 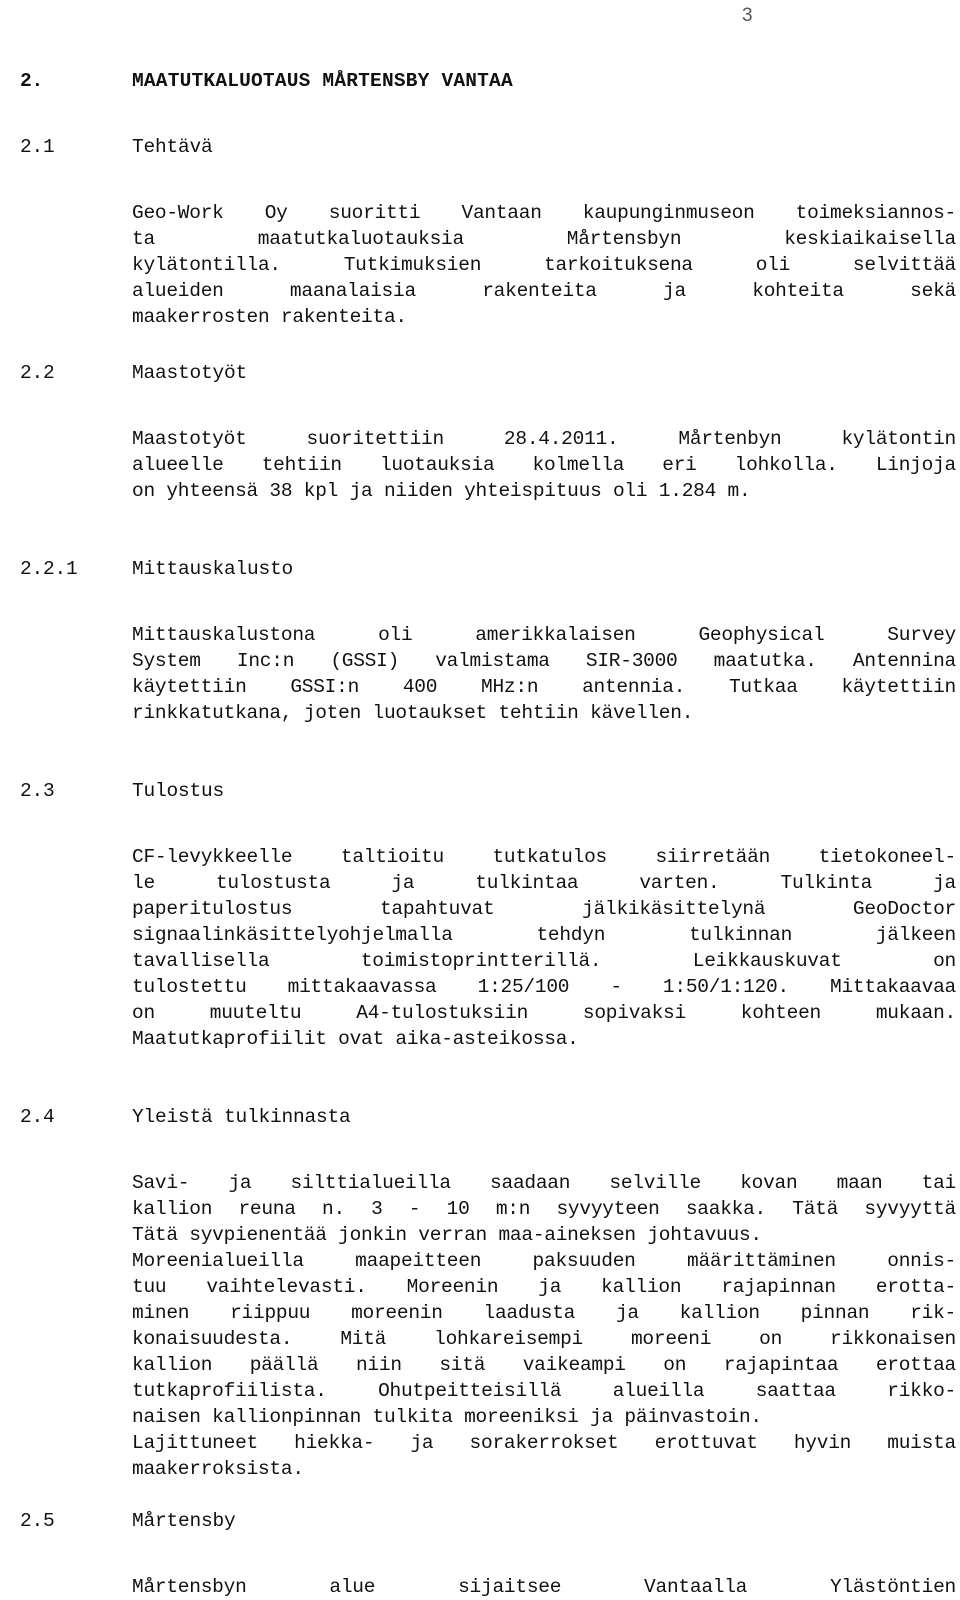 I want to click on section-heading-2-1: 2.1 Tehtävä, so click(x=480, y=147).